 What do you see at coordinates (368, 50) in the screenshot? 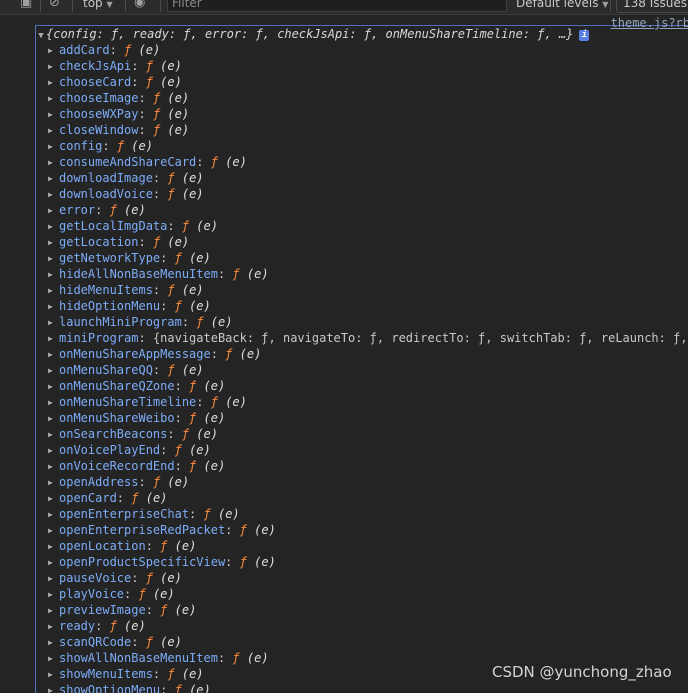
I see `property-row: ▶ addCard: ƒ (e)` at bounding box center [368, 50].